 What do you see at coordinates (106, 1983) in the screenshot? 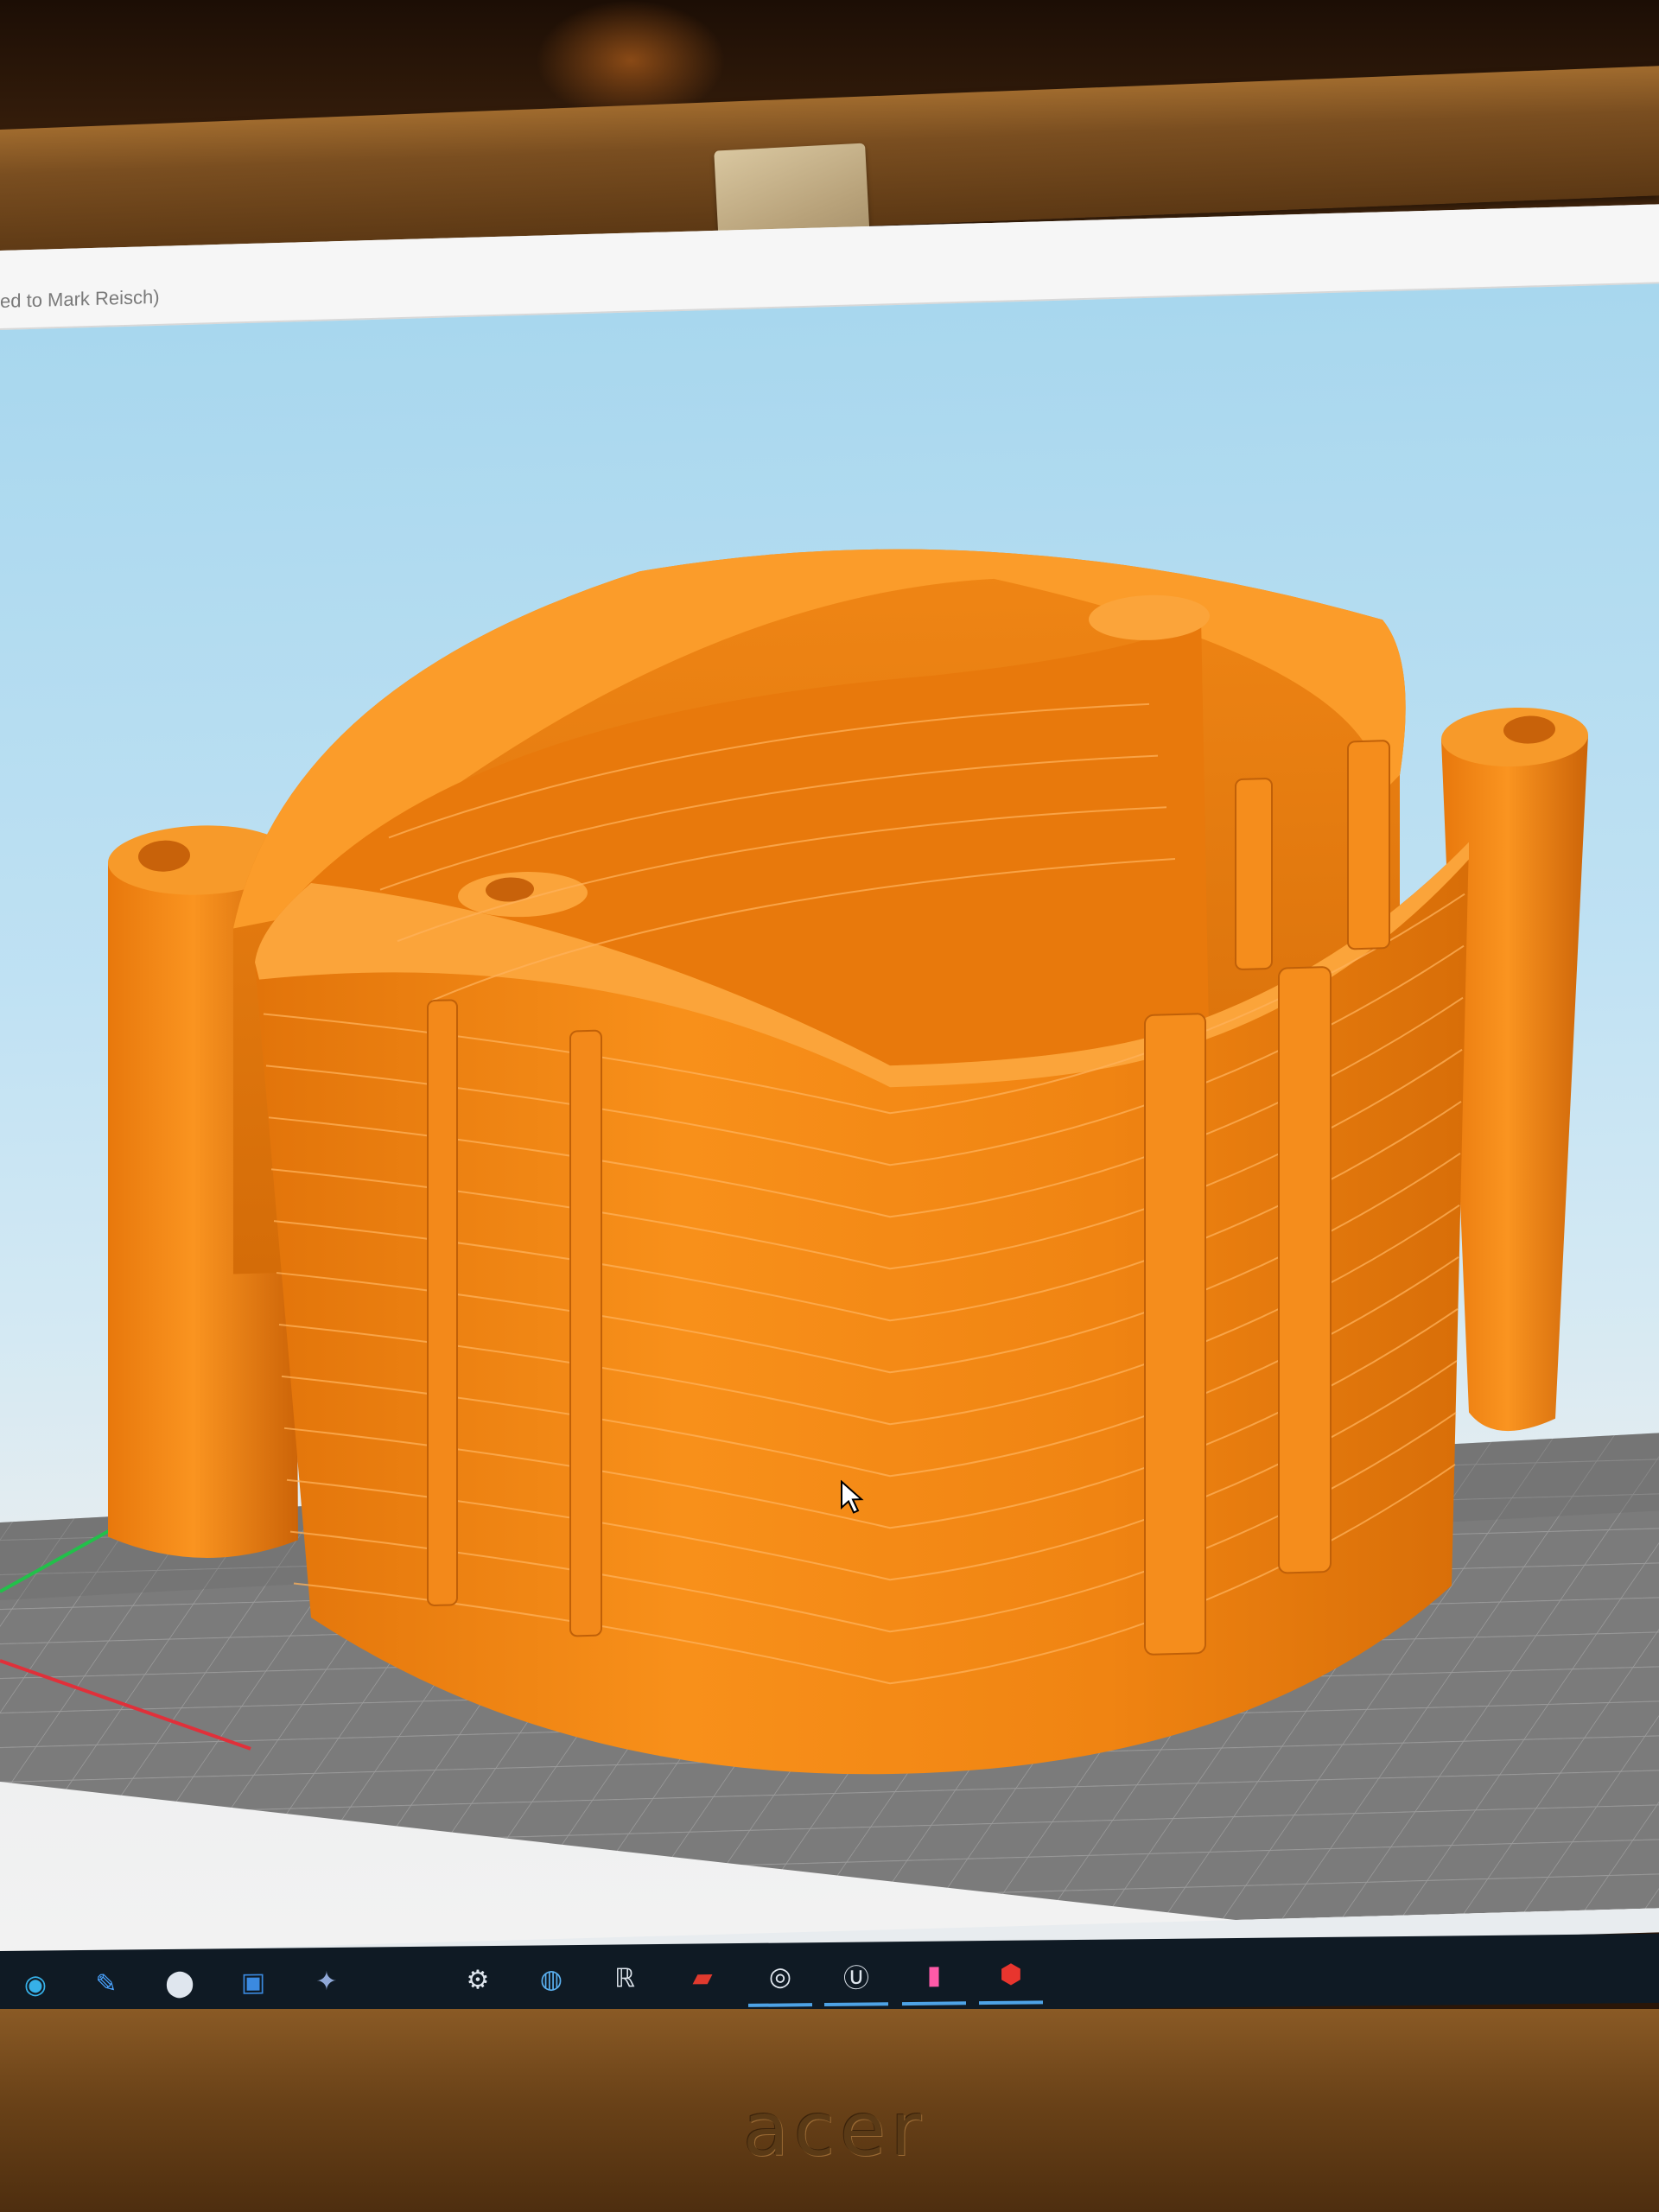
I see `drawing-app-icon: ✎` at bounding box center [106, 1983].